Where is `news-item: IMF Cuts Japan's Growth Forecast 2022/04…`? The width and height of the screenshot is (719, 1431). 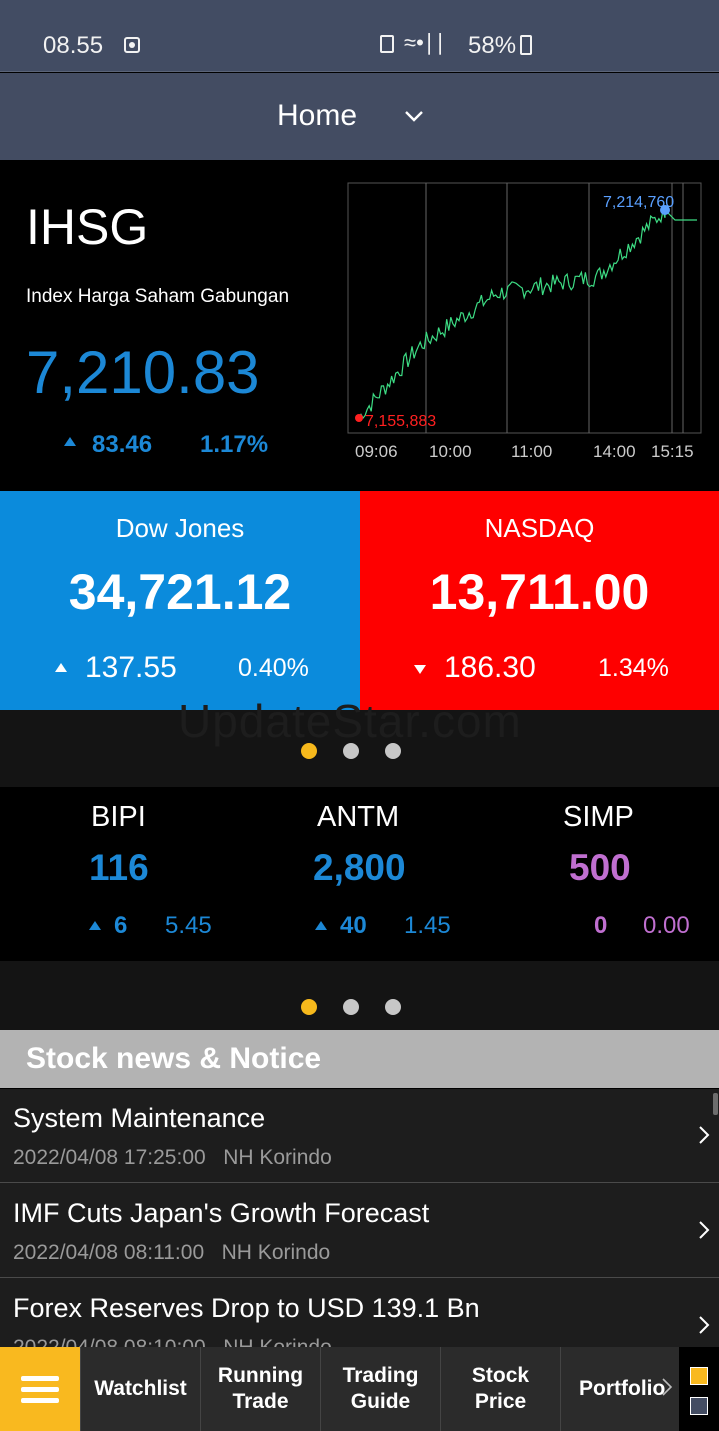 news-item: IMF Cuts Japan's Growth Forecast 2022/04… is located at coordinates (359, 1231).